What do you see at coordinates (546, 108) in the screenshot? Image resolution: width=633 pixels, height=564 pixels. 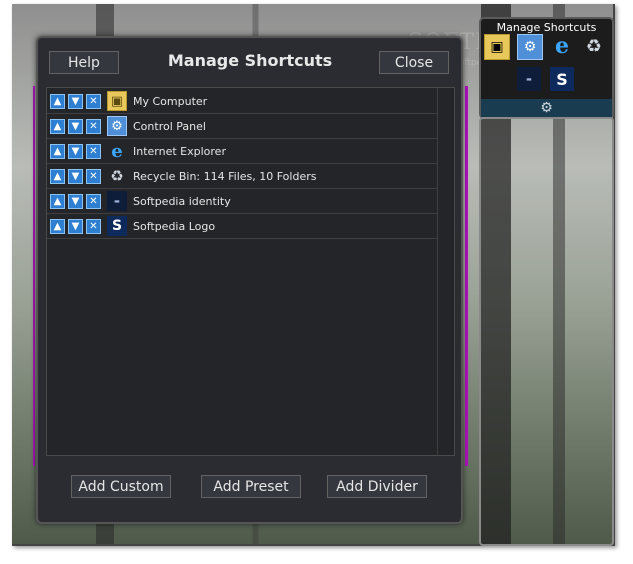 I see `gear-icon: ⚙` at bounding box center [546, 108].